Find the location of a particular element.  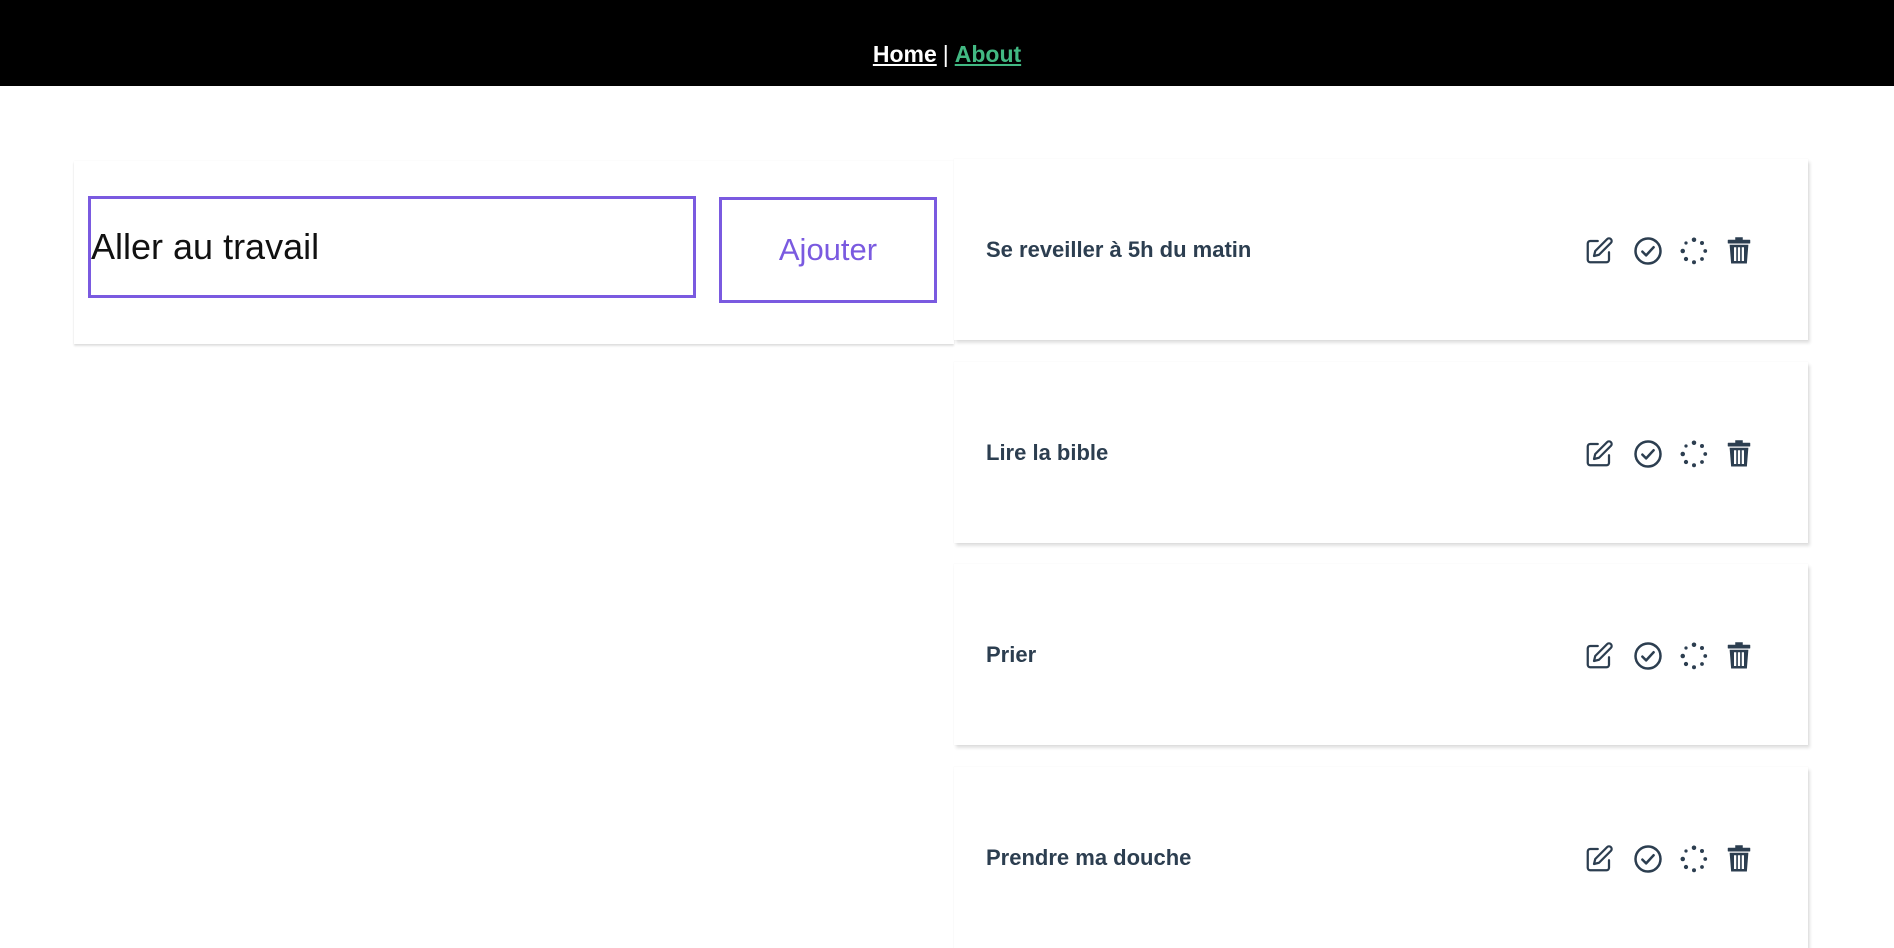

task-label: Prier is located at coordinates (1011, 654).